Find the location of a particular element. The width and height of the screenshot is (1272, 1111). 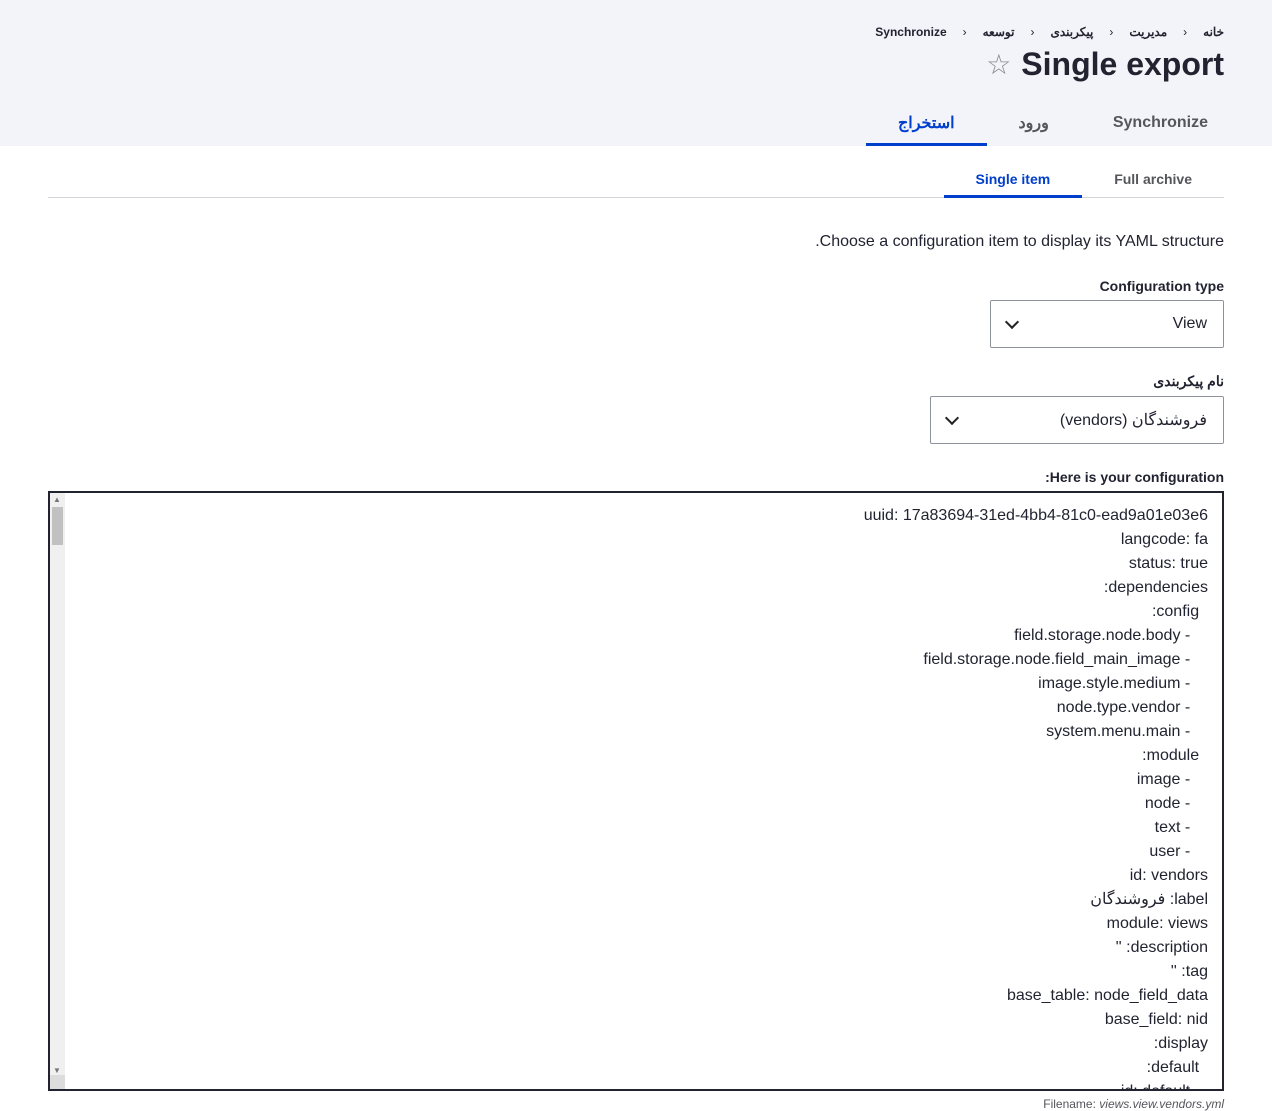

tab-single-item: Single item is located at coordinates (1013, 180).